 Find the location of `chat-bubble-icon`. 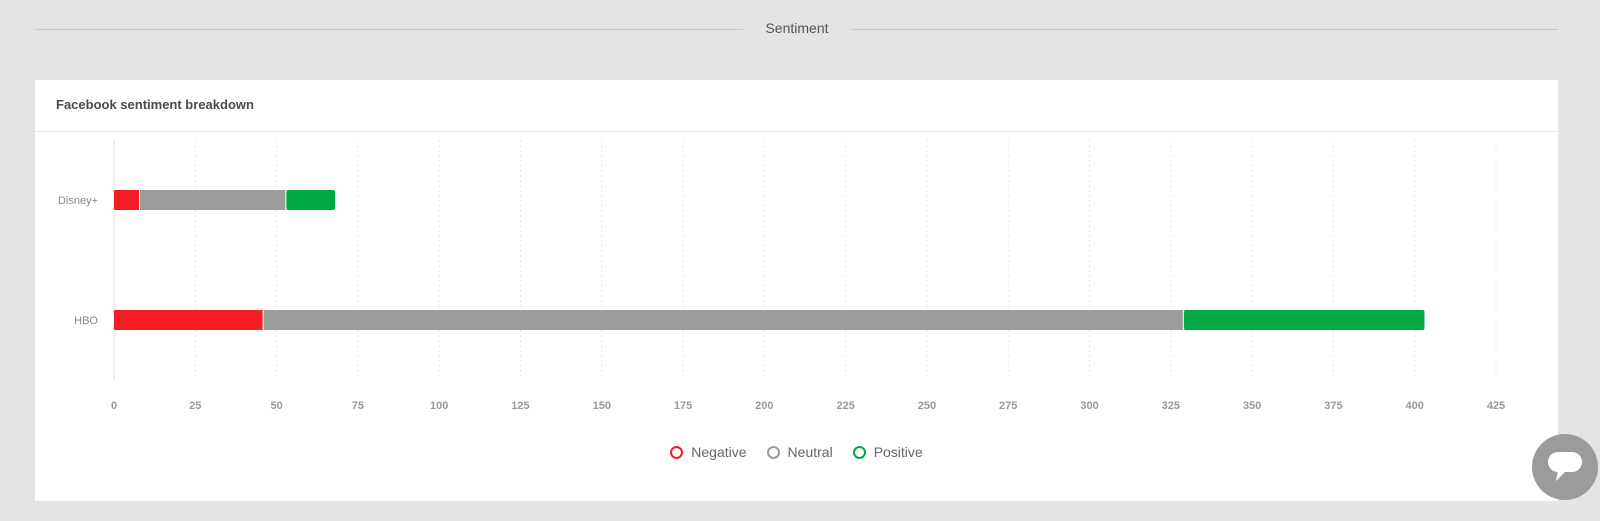

chat-bubble-icon is located at coordinates (1565, 466).